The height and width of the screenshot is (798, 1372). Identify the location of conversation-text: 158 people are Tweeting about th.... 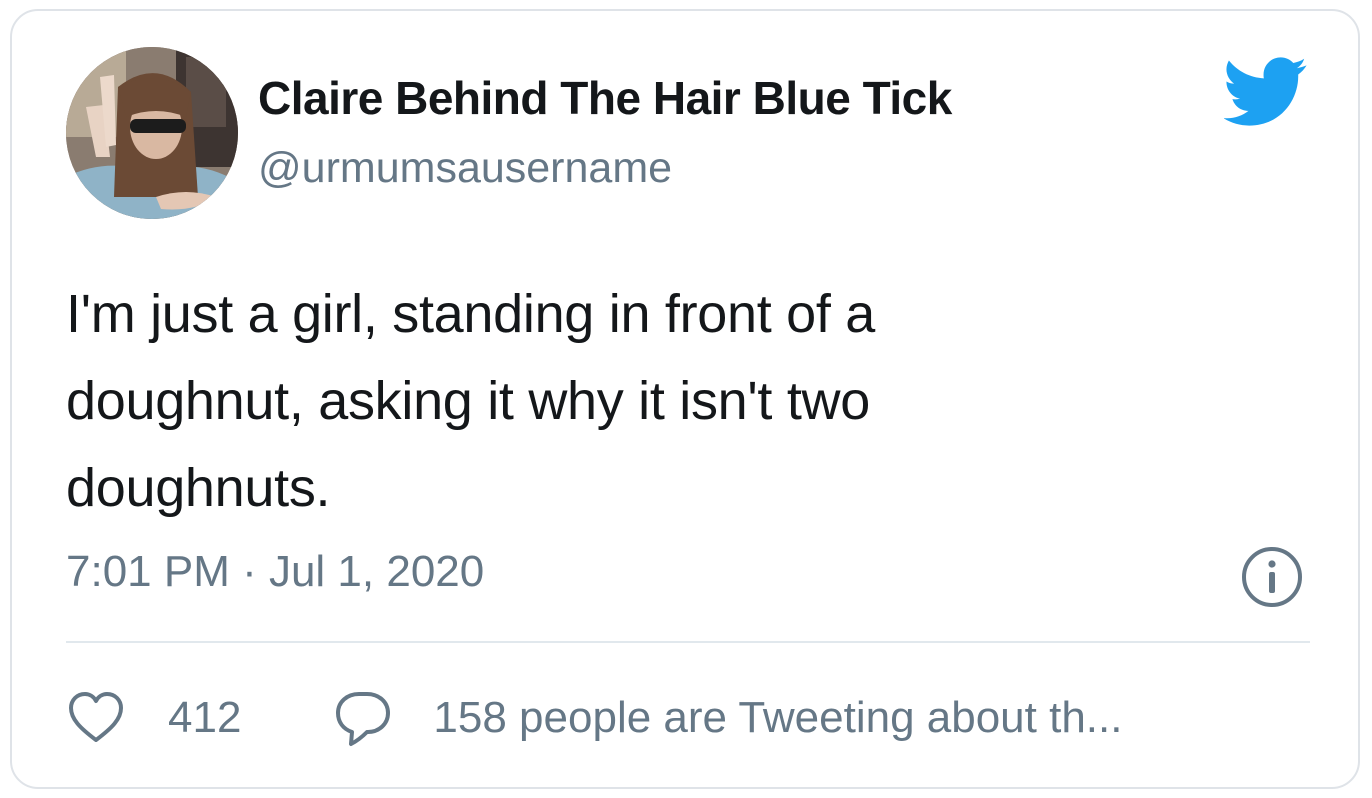
(778, 717).